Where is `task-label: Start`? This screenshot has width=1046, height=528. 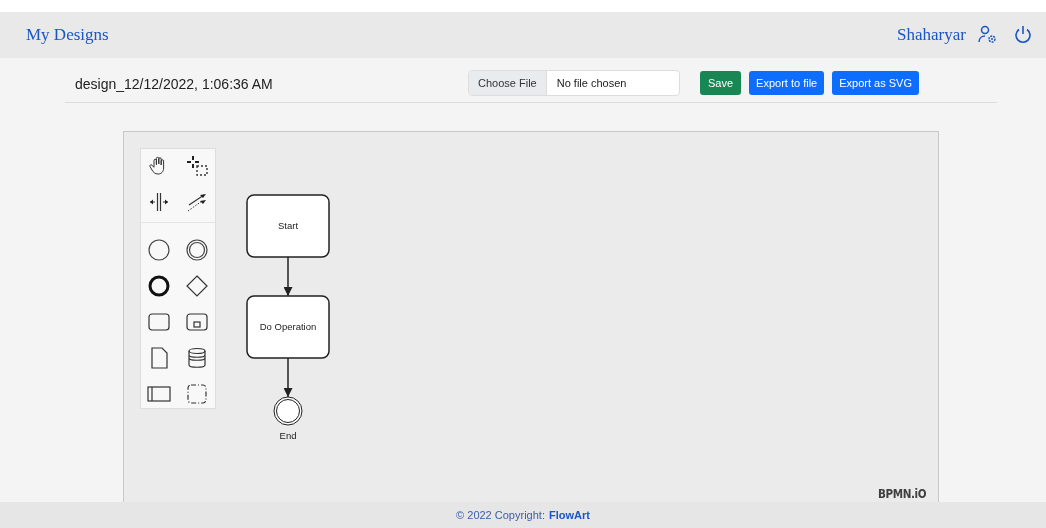 task-label: Start is located at coordinates (288, 225).